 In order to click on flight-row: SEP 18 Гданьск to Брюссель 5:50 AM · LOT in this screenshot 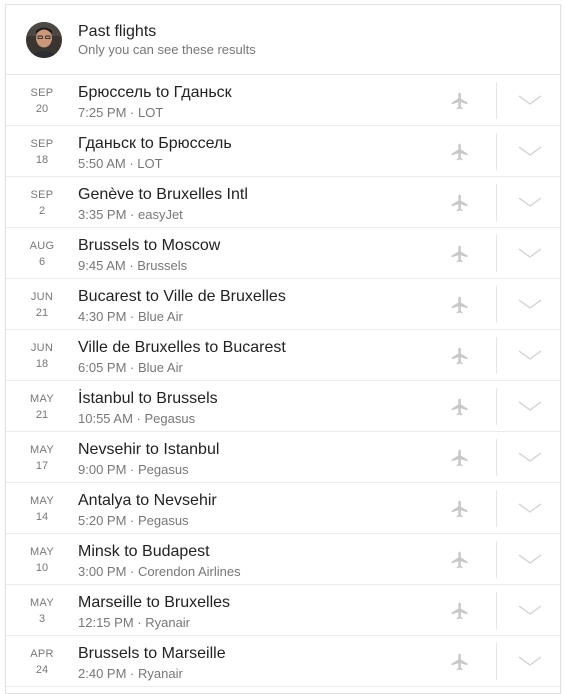, I will do `click(283, 151)`.